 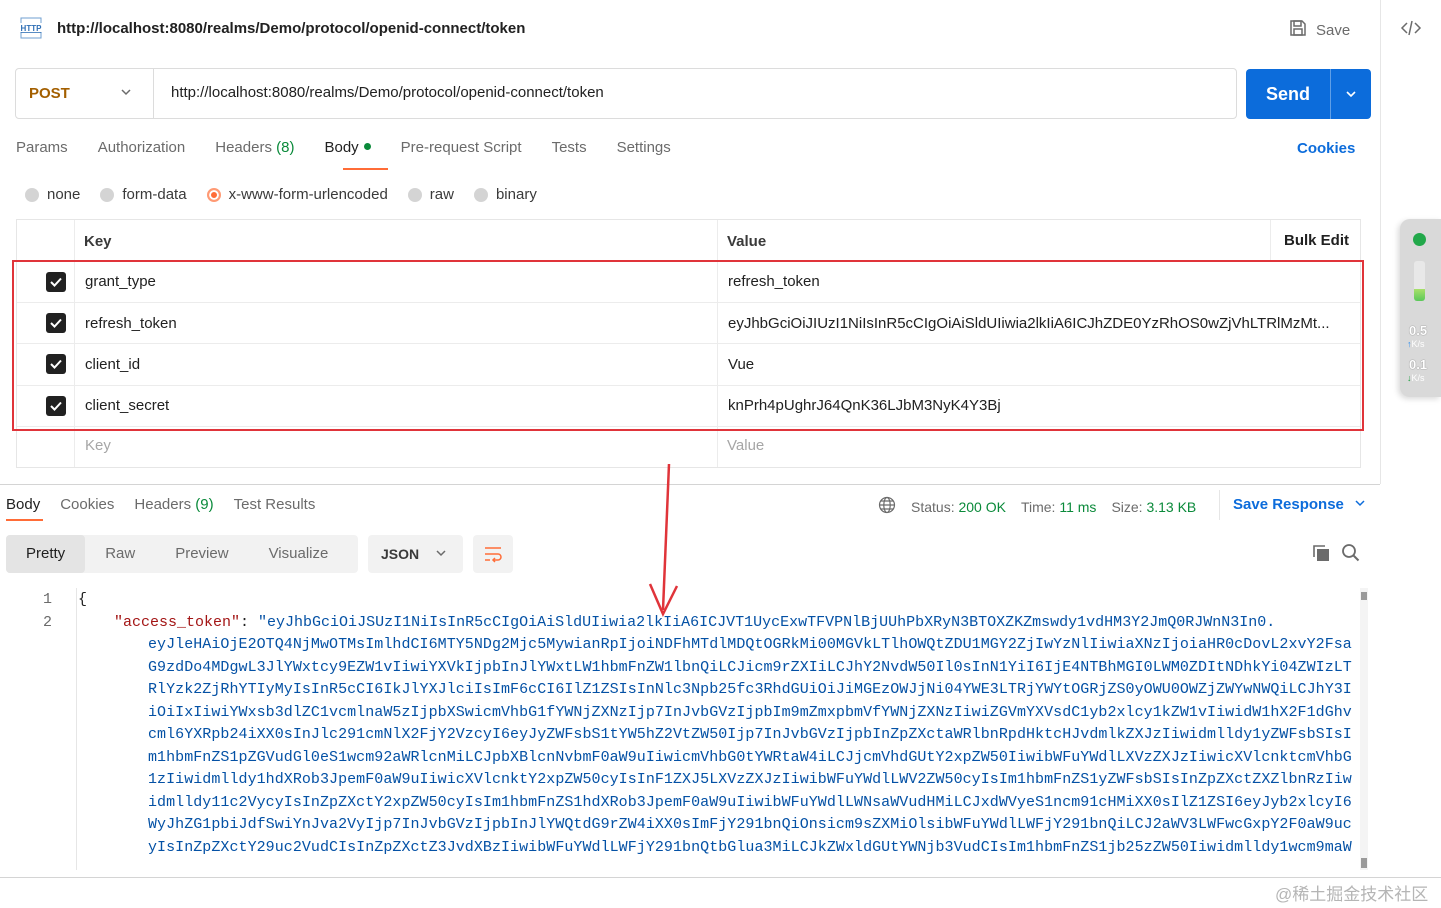 I want to click on tab-settings: Settings, so click(x=644, y=147).